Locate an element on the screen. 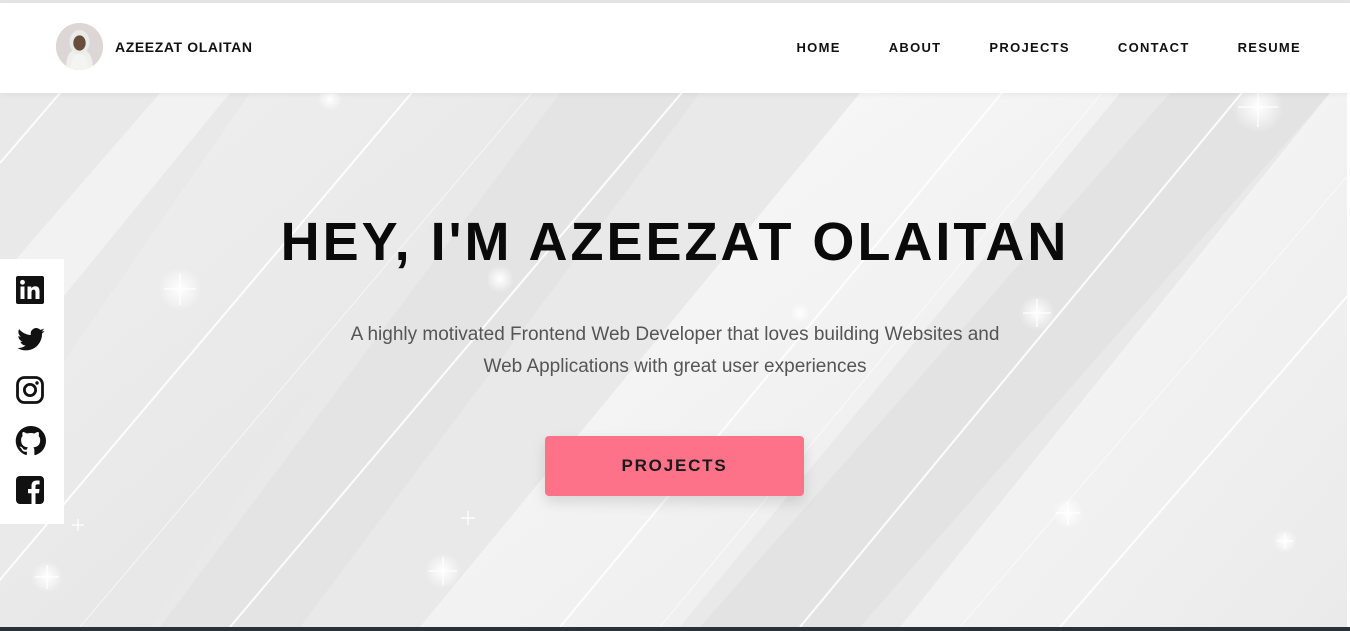 The image size is (1350, 631). social-sidebar is located at coordinates (32, 391).